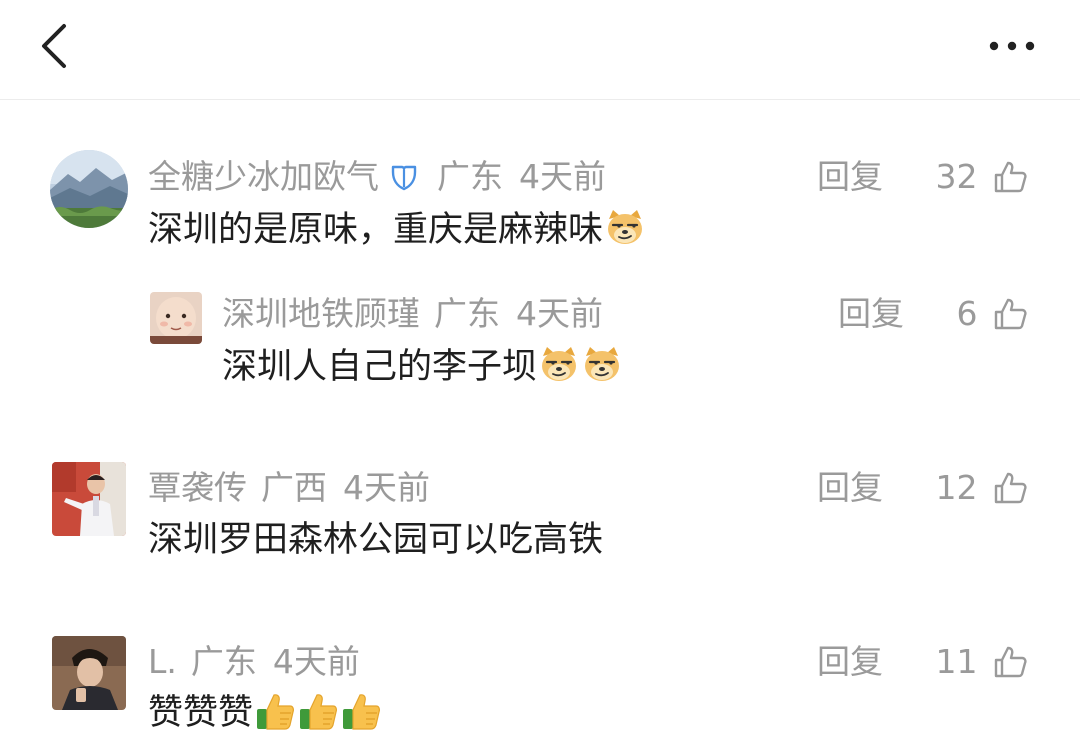  I want to click on more-options-button, so click(1012, 46).